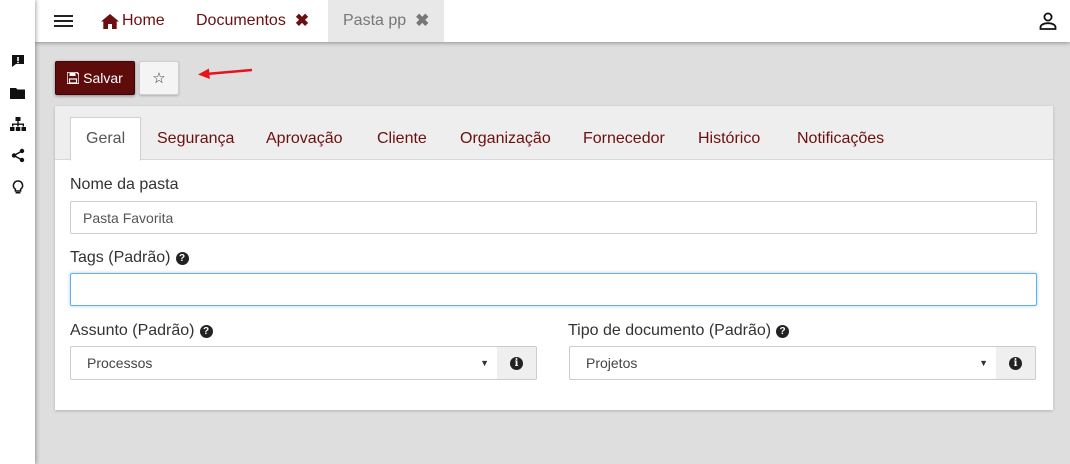 The image size is (1070, 464). What do you see at coordinates (103, 78) in the screenshot?
I see `save-button-label: Salvar` at bounding box center [103, 78].